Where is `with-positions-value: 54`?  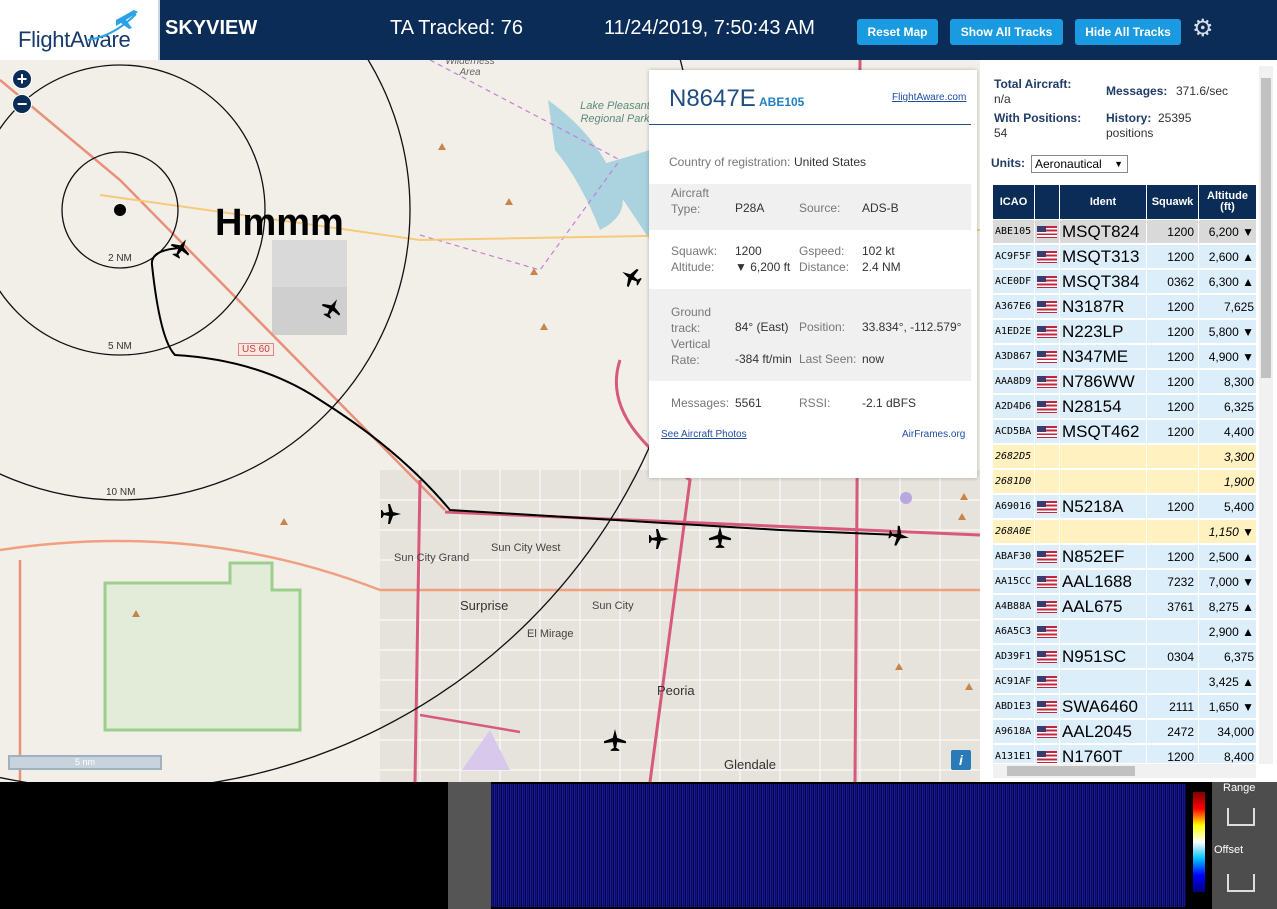
with-positions-value: 54 is located at coordinates (1001, 133).